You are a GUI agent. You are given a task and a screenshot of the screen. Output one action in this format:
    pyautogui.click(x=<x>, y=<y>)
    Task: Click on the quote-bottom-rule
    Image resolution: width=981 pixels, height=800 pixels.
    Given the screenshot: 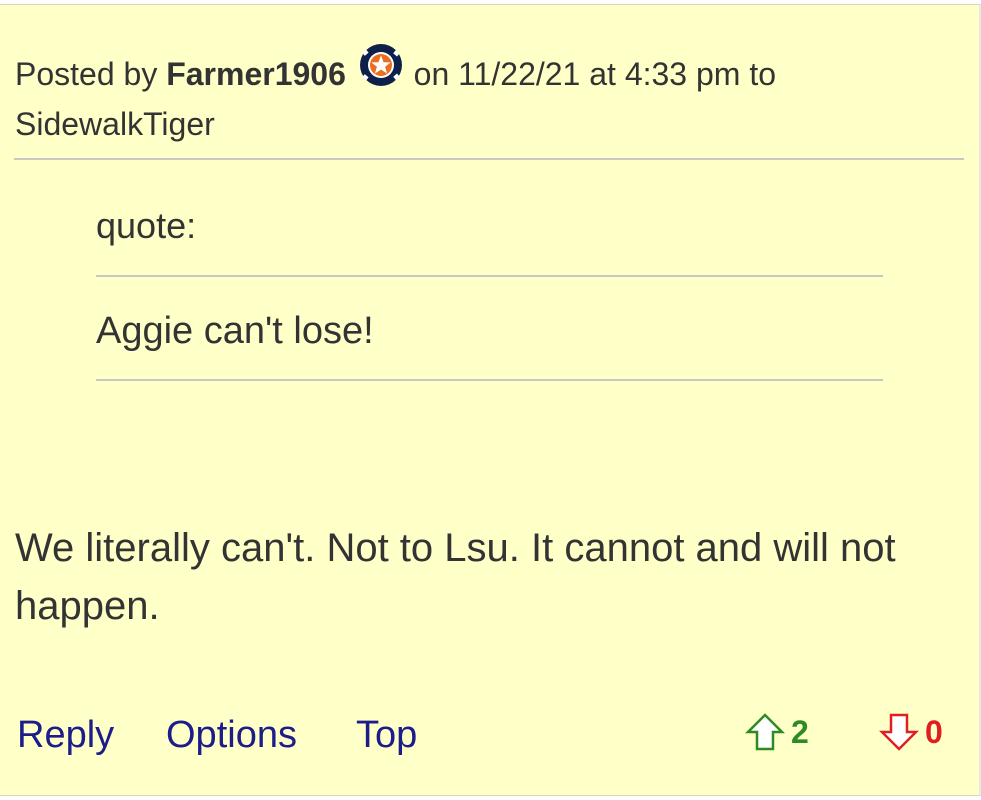 What is the action you would take?
    pyautogui.click(x=489, y=380)
    